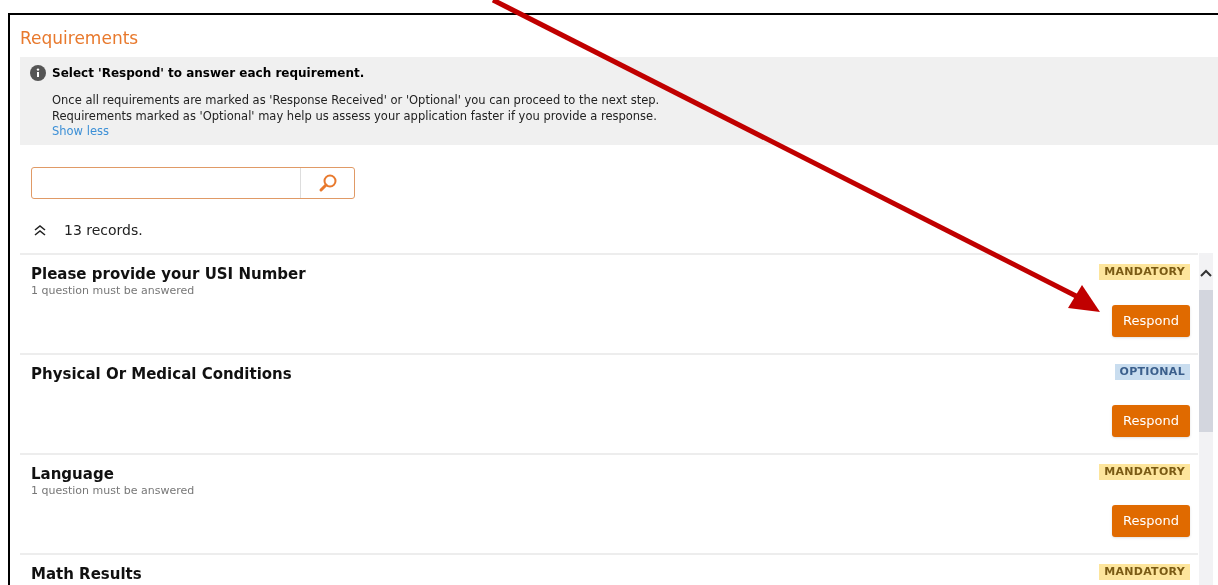 The width and height of the screenshot is (1218, 585). Describe the element at coordinates (86, 574) in the screenshot. I see `requirement-title: Math Results` at that location.